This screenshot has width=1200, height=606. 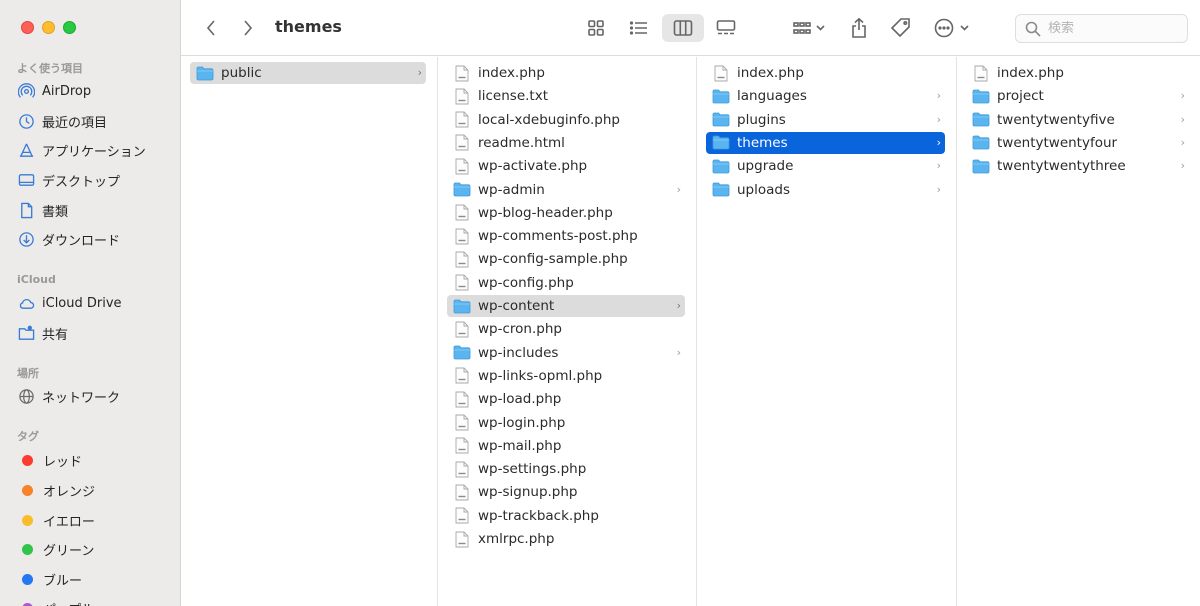 What do you see at coordinates (825, 166) in the screenshot?
I see `folder-row: upgrade ›` at bounding box center [825, 166].